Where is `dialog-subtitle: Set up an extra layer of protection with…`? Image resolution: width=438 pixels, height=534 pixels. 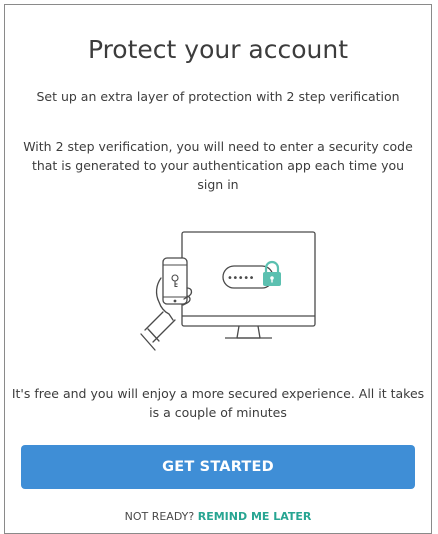
dialog-subtitle: Set up an extra layer of protection with… is located at coordinates (218, 96).